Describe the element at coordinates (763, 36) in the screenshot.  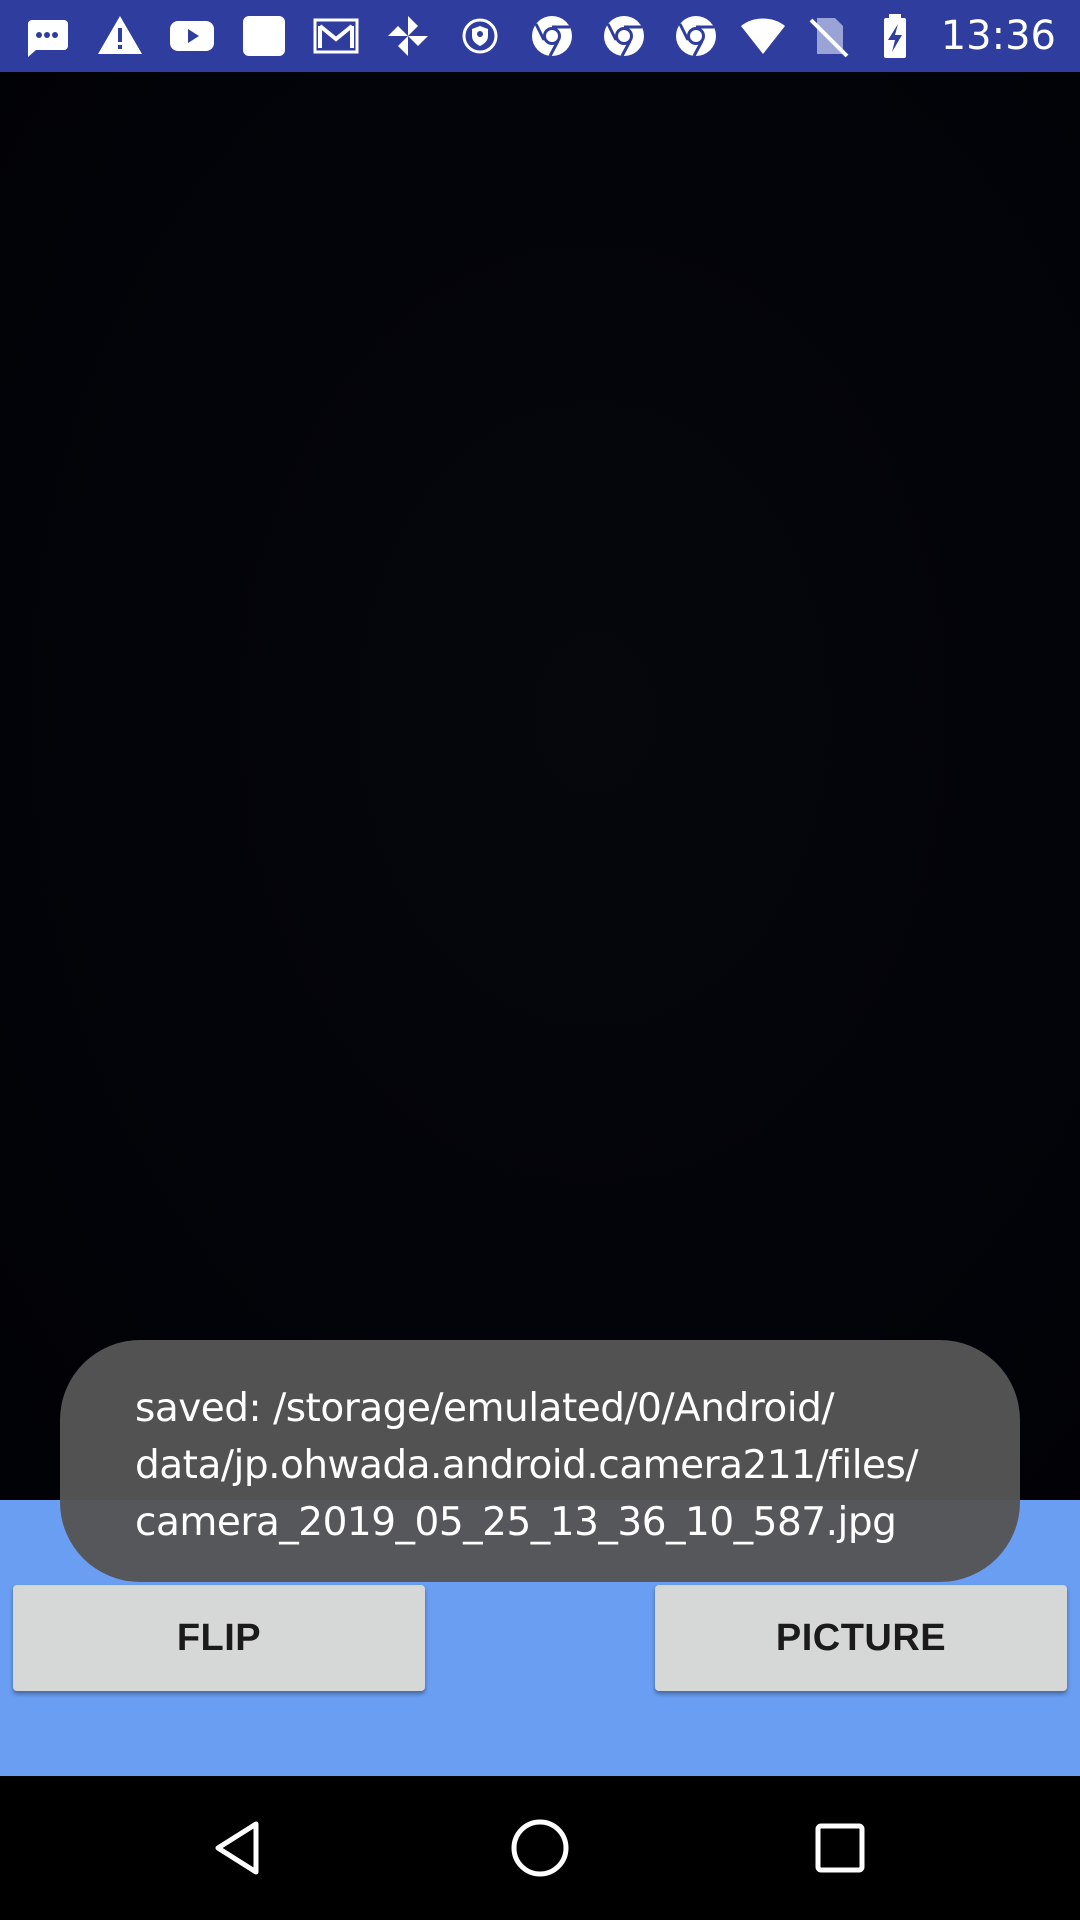
I see `wifi-icon` at that location.